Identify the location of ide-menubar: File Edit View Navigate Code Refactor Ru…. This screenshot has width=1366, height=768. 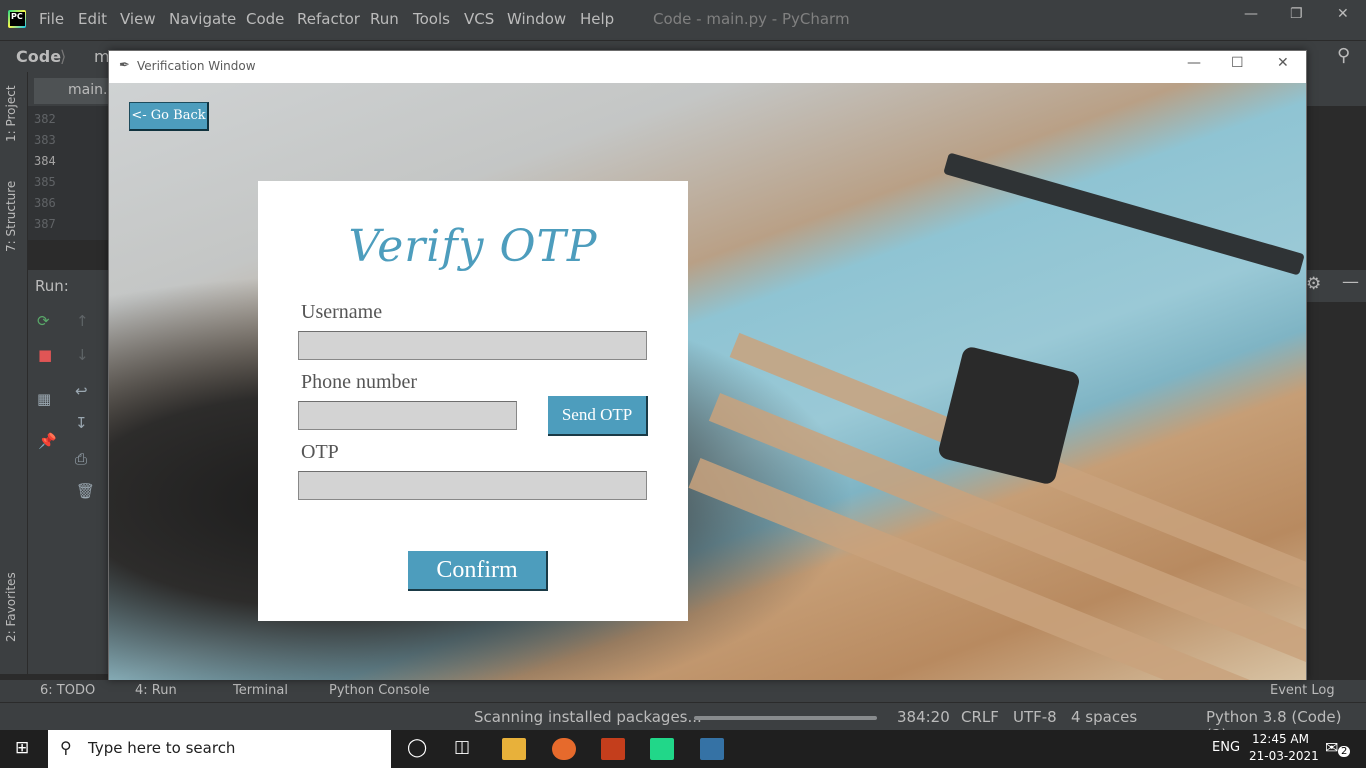
(683, 20).